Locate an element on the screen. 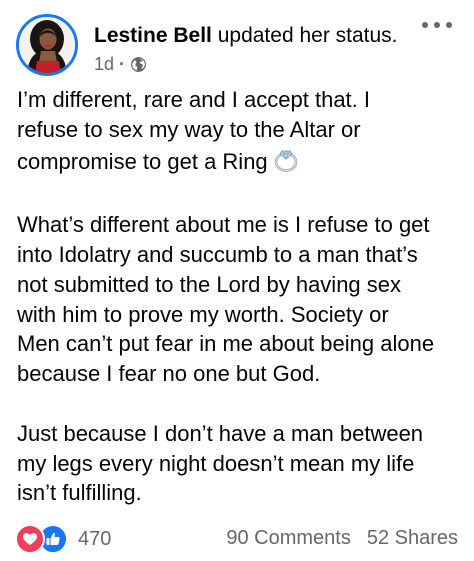 Image resolution: width=474 pixels, height=561 pixels. post-text-segment: compromise to get a Ring is located at coordinates (142, 161).